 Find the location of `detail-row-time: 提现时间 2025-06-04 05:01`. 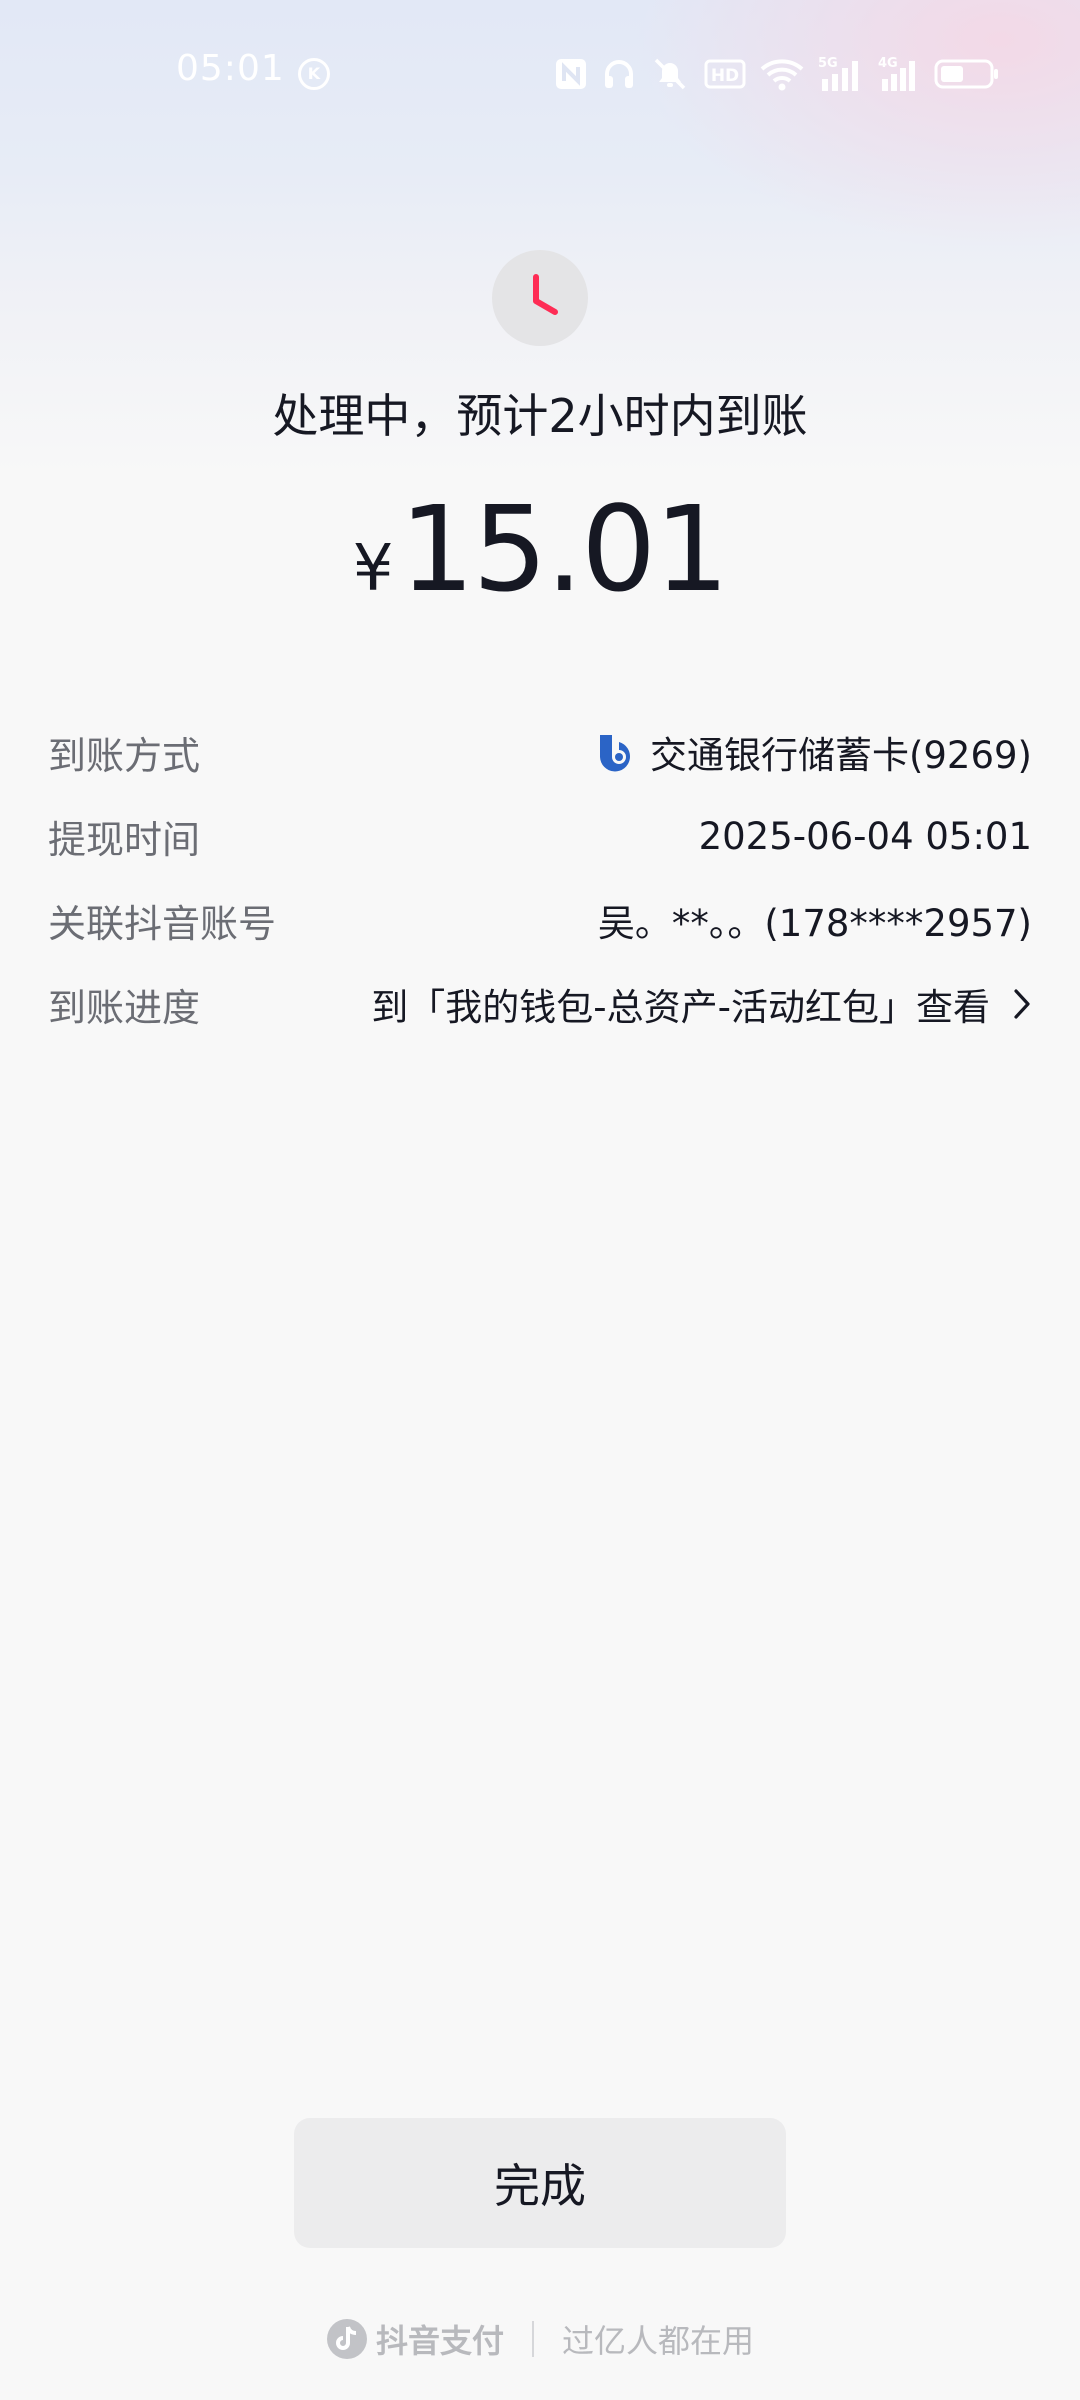

detail-row-time: 提现时间 2025-06-04 05:01 is located at coordinates (540, 836).